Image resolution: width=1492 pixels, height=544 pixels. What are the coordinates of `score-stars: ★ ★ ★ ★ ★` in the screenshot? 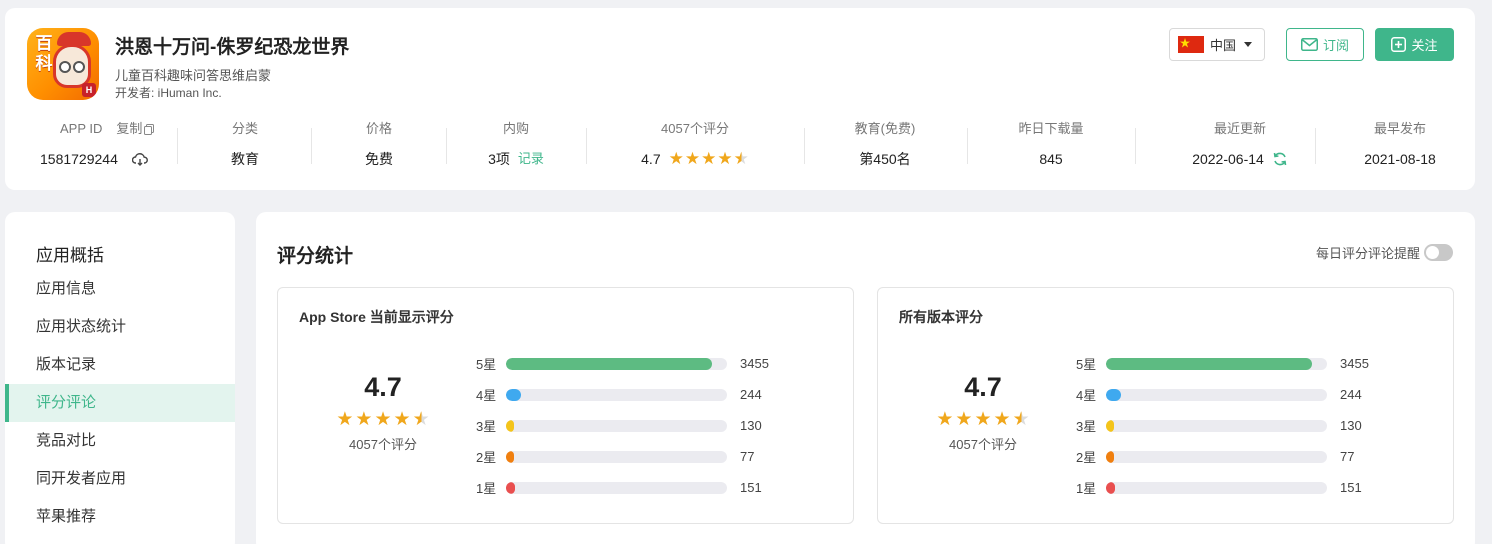 It's located at (383, 419).